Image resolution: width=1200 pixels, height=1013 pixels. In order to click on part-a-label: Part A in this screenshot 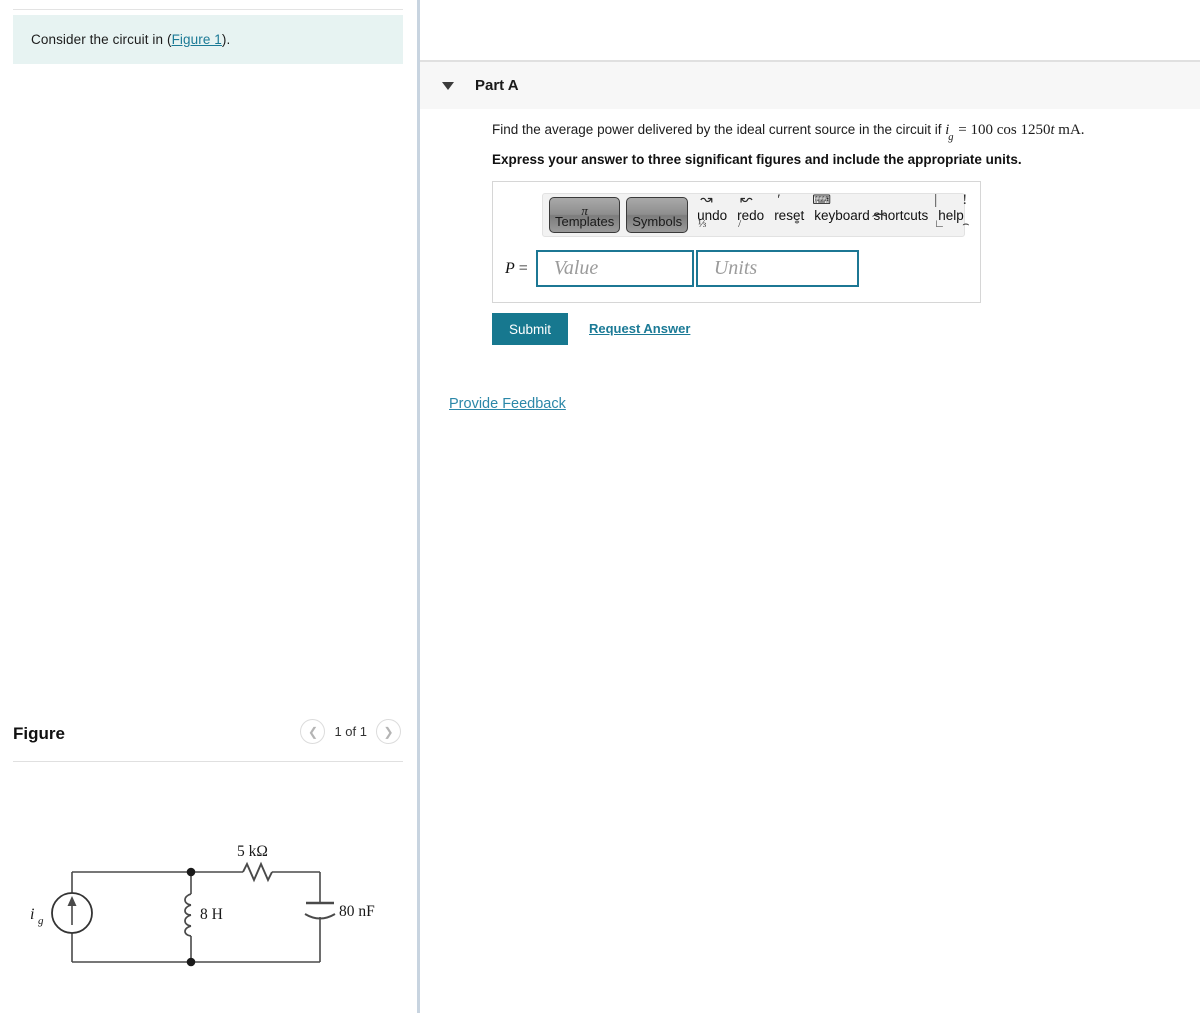, I will do `click(497, 85)`.